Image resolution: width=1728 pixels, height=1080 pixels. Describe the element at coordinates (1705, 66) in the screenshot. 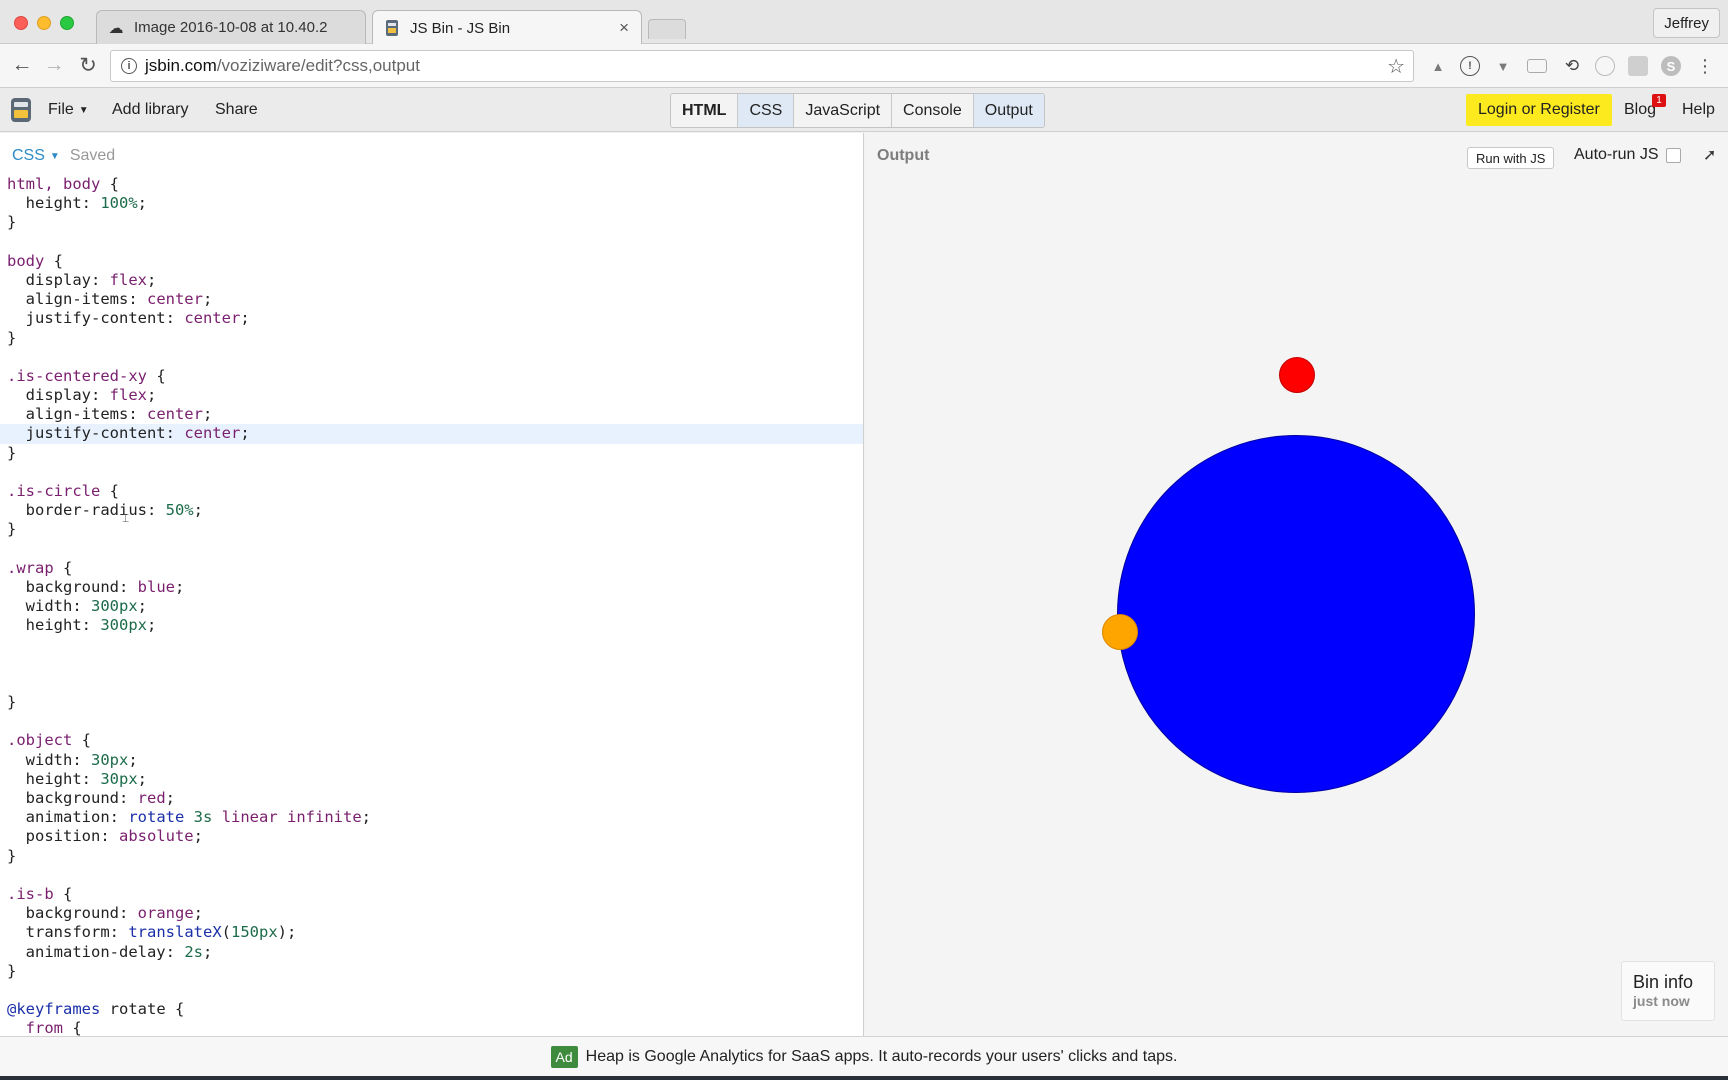

I see `browser-menu-icon: ⋮` at that location.